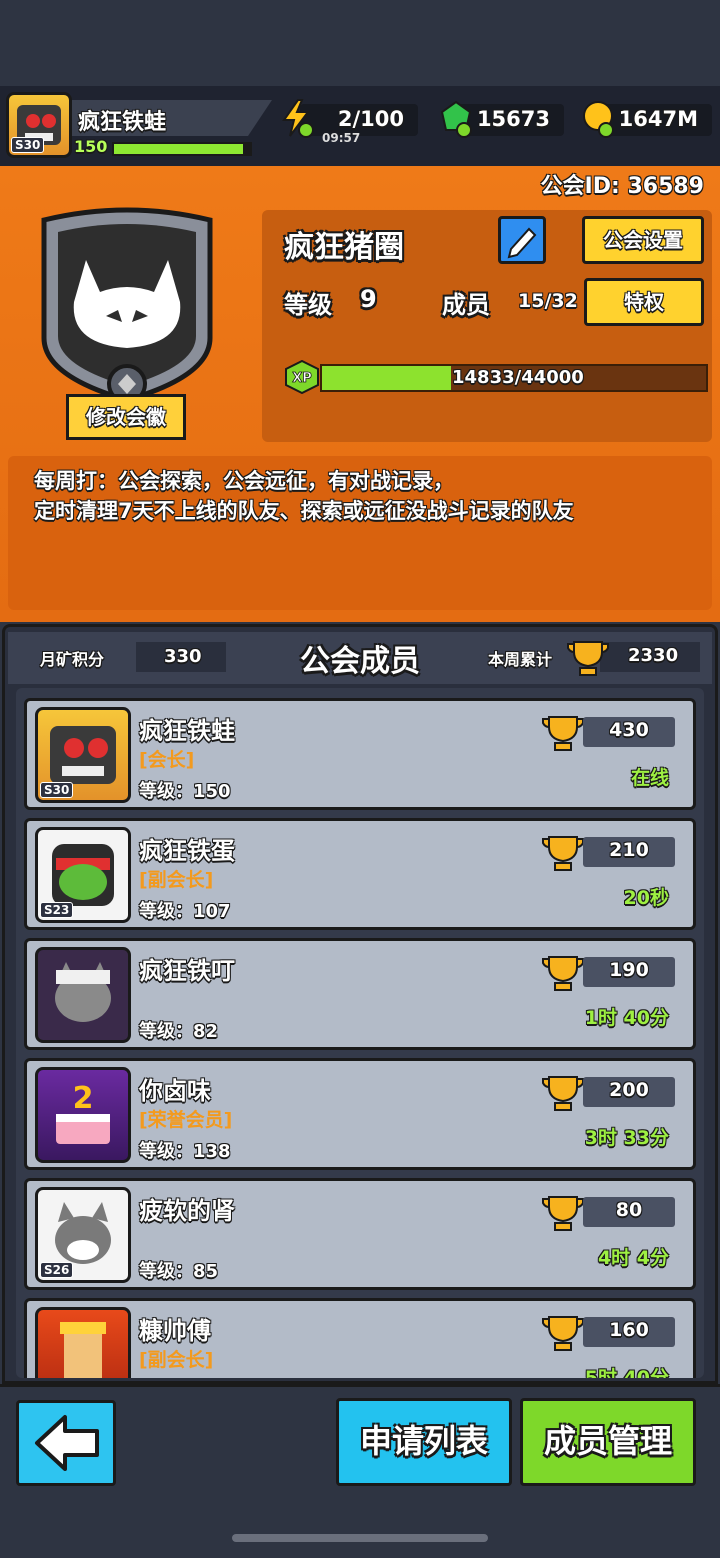 This screenshot has height=1558, width=720. Describe the element at coordinates (466, 305) in the screenshot. I see `guild-members-label: 成员` at that location.